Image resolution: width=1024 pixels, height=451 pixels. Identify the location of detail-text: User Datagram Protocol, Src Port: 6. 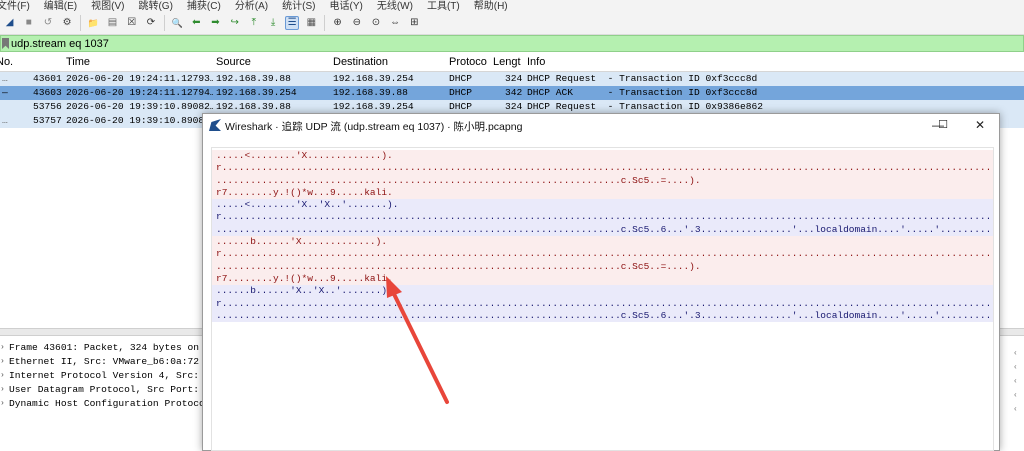
(110, 389).